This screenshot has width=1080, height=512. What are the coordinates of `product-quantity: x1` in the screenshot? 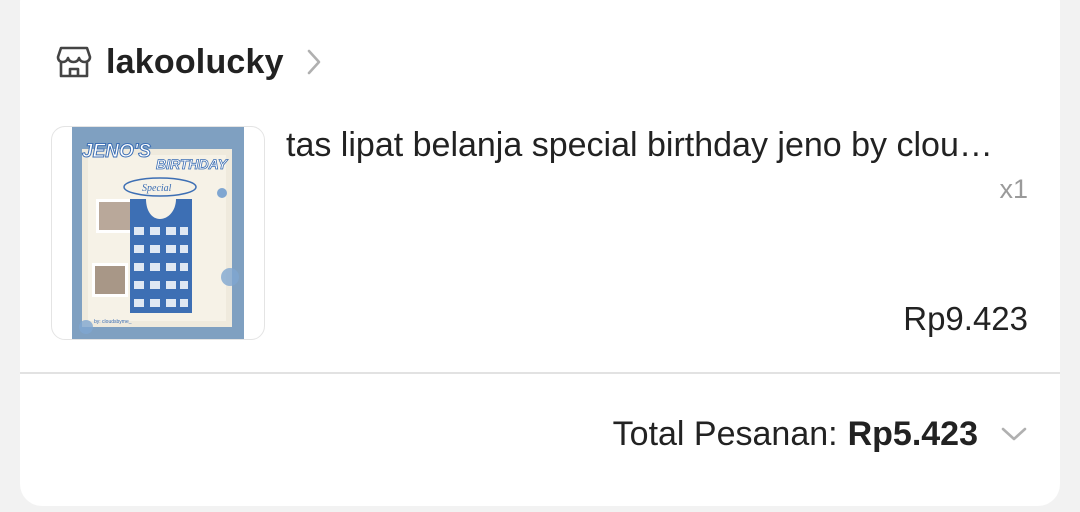 It's located at (1013, 189).